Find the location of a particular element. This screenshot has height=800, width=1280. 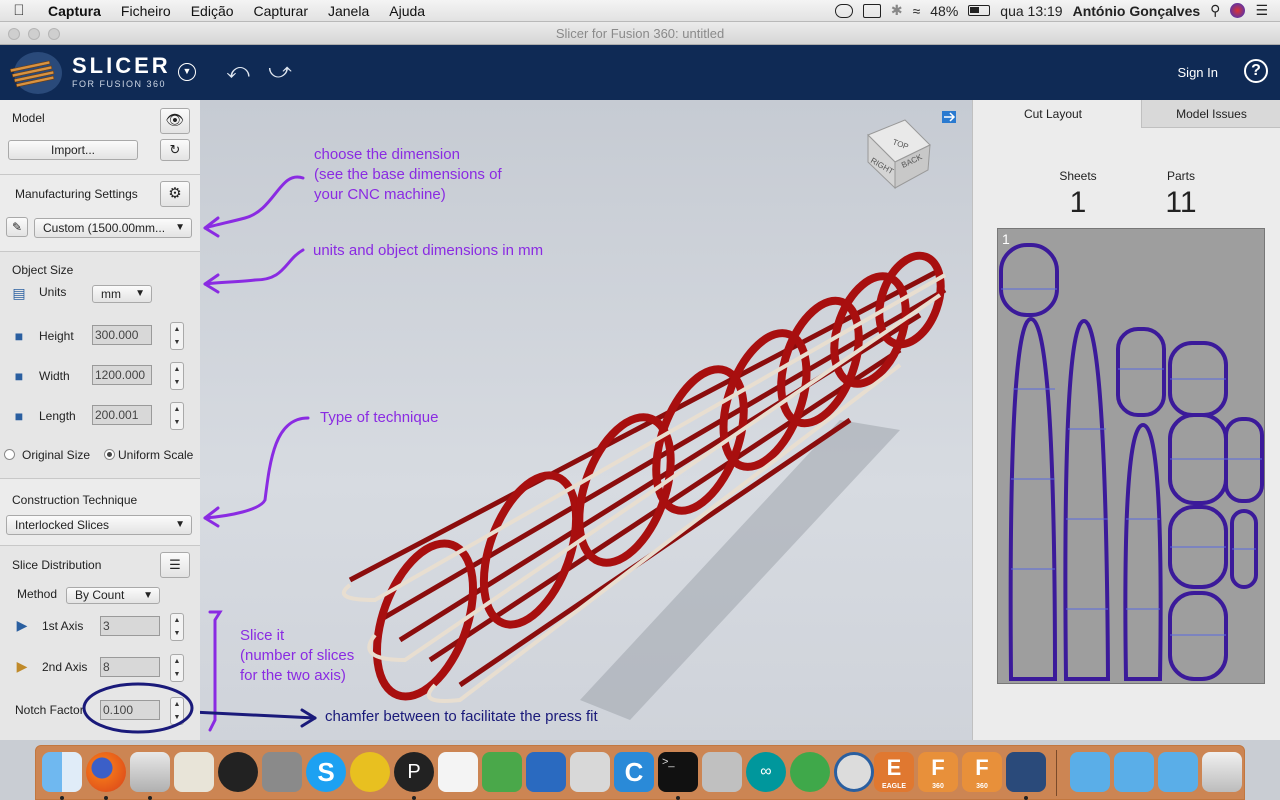

uniform-scale-radio is located at coordinates (109, 454).